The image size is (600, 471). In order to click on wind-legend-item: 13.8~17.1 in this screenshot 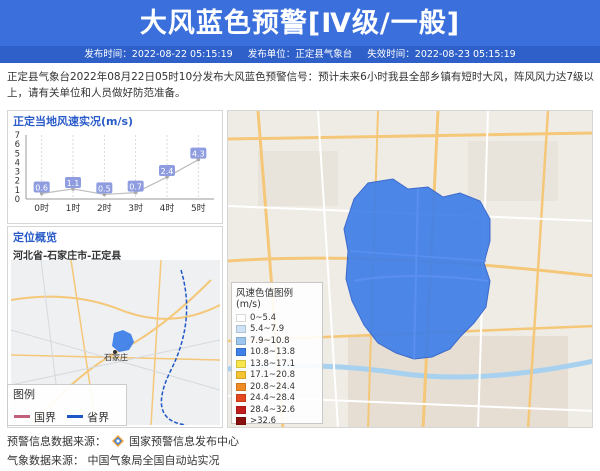, I will do `click(277, 364)`.